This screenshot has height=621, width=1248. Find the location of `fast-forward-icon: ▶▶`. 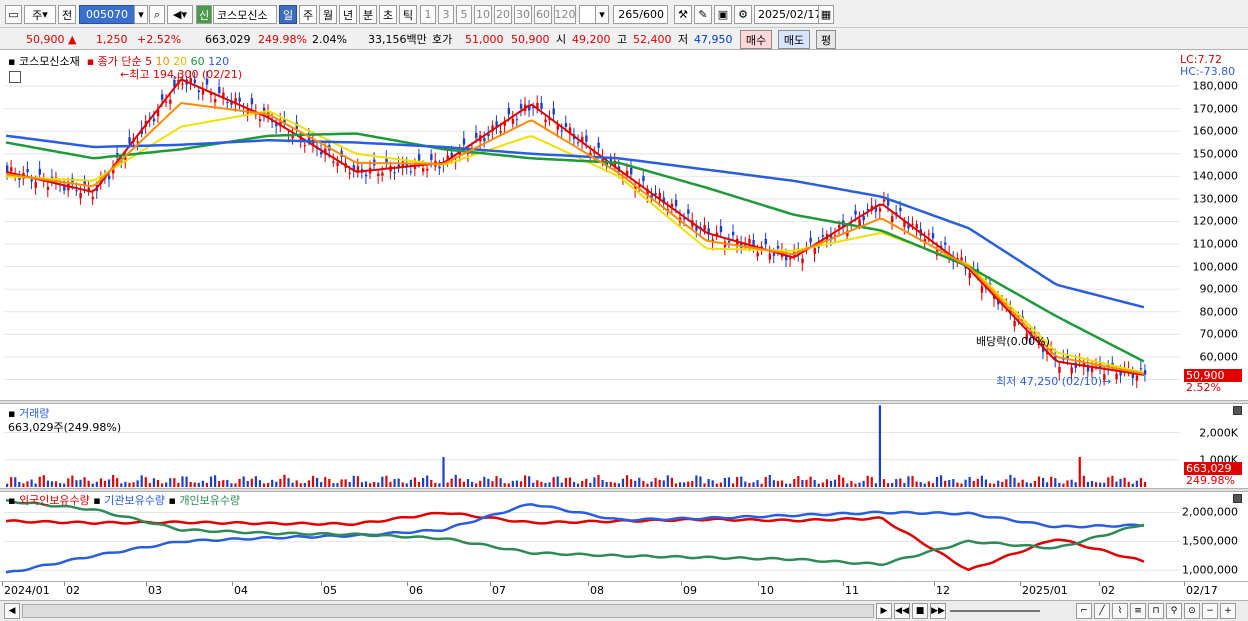

fast-forward-icon: ▶▶ is located at coordinates (938, 611).